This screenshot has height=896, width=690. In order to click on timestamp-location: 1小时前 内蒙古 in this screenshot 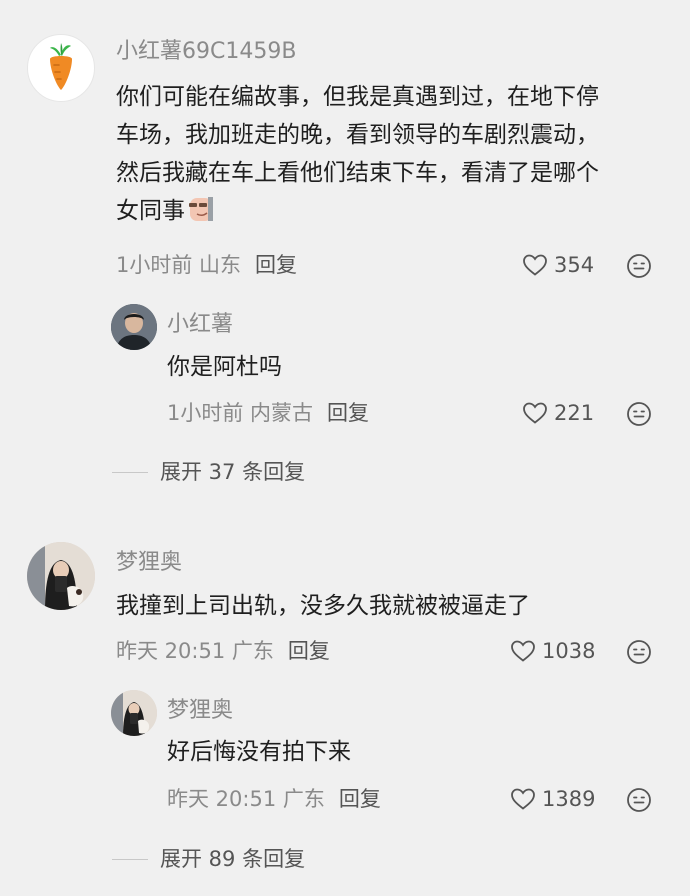, I will do `click(240, 413)`.